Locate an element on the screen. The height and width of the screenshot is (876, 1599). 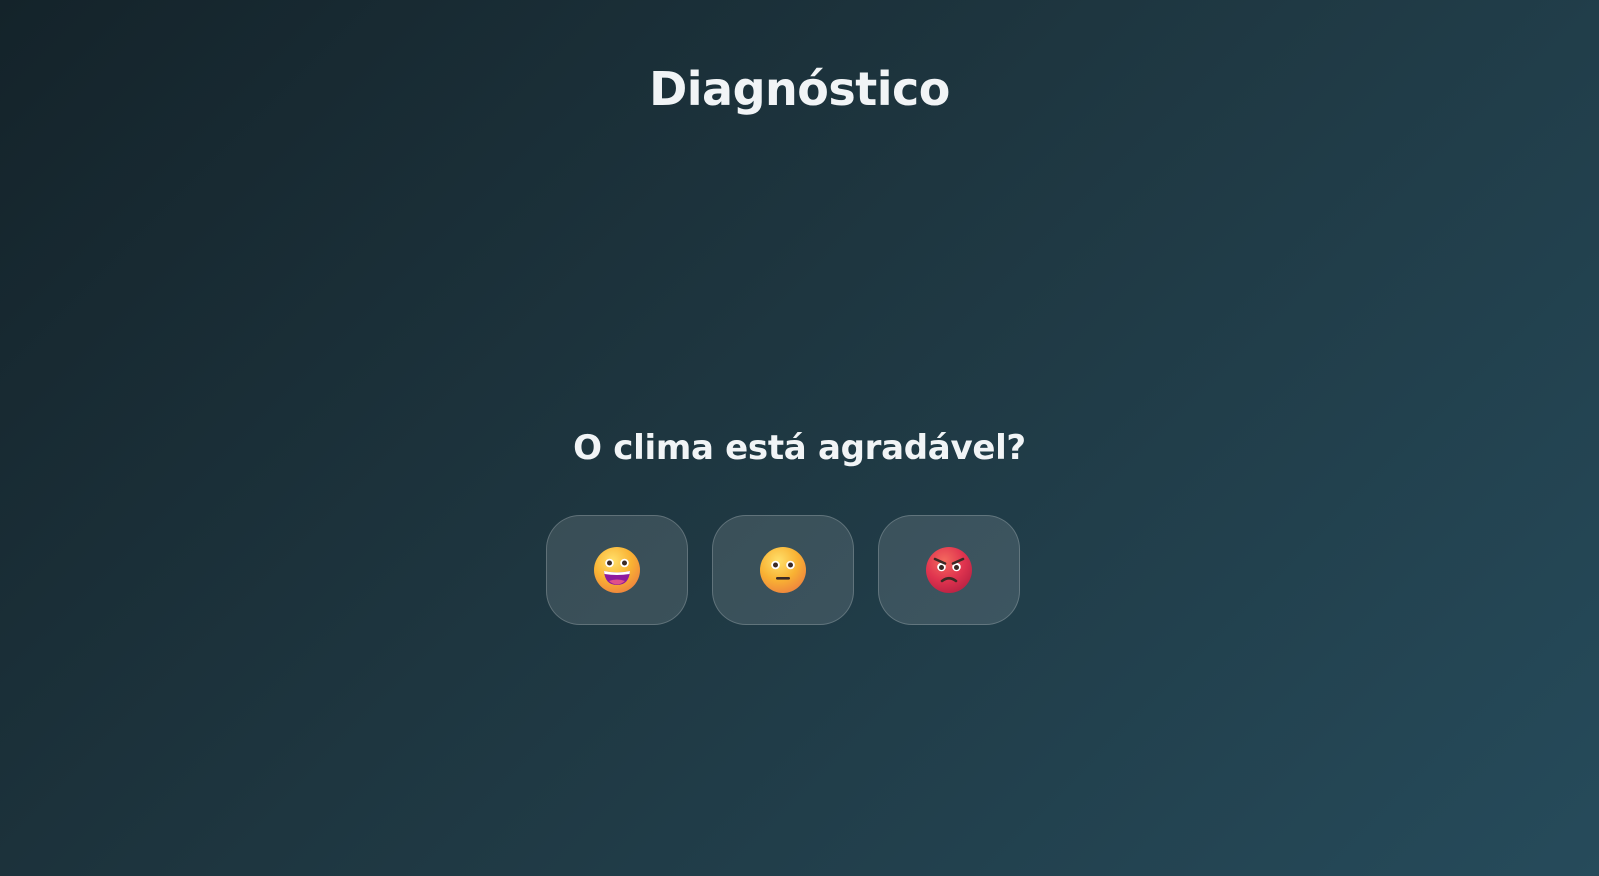
question-text: O clima está agradável? is located at coordinates (799, 448).